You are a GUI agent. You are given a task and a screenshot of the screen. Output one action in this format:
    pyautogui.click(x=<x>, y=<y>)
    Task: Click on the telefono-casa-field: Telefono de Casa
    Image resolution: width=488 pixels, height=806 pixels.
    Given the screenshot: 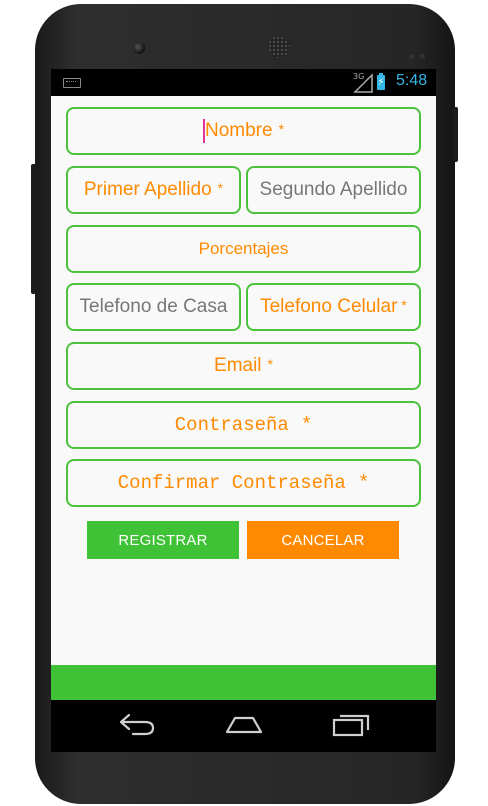 What is the action you would take?
    pyautogui.click(x=153, y=307)
    